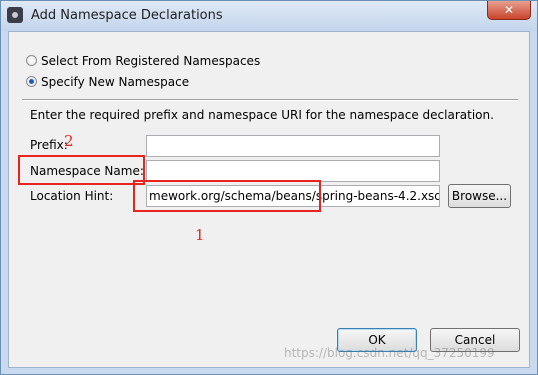 Image resolution: width=538 pixels, height=375 pixels. I want to click on radio-specify-namespace: Specify New Namespace, so click(107, 82).